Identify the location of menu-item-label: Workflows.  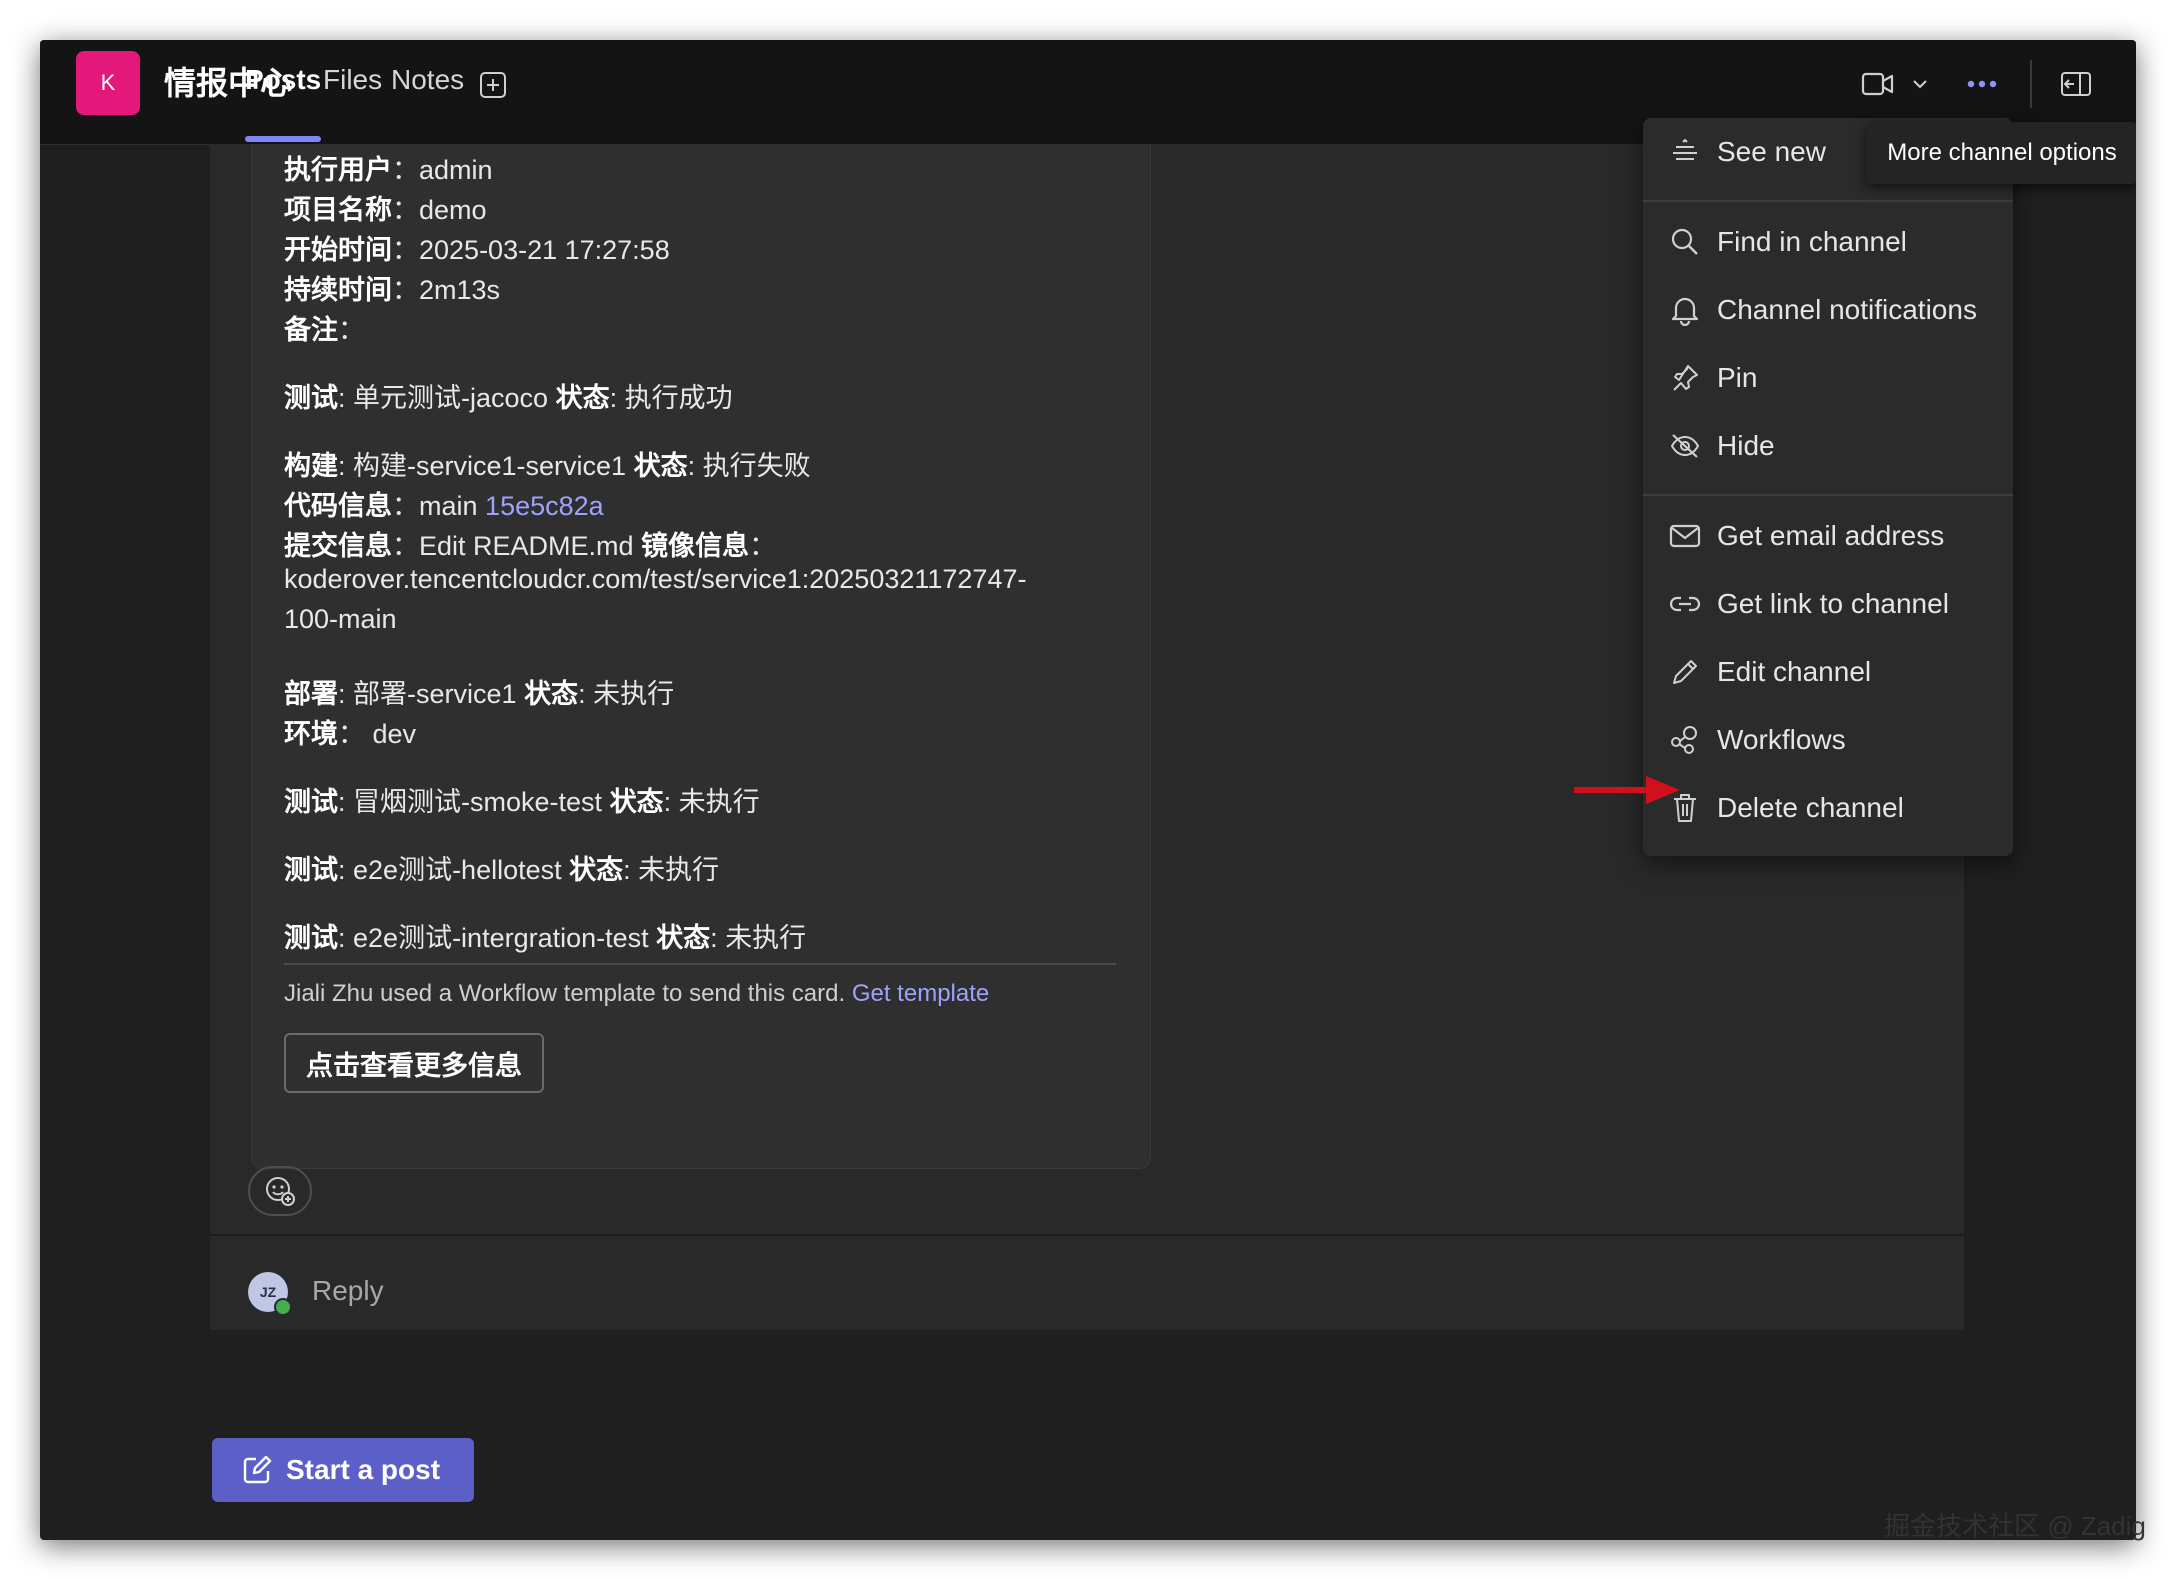
(1781, 739).